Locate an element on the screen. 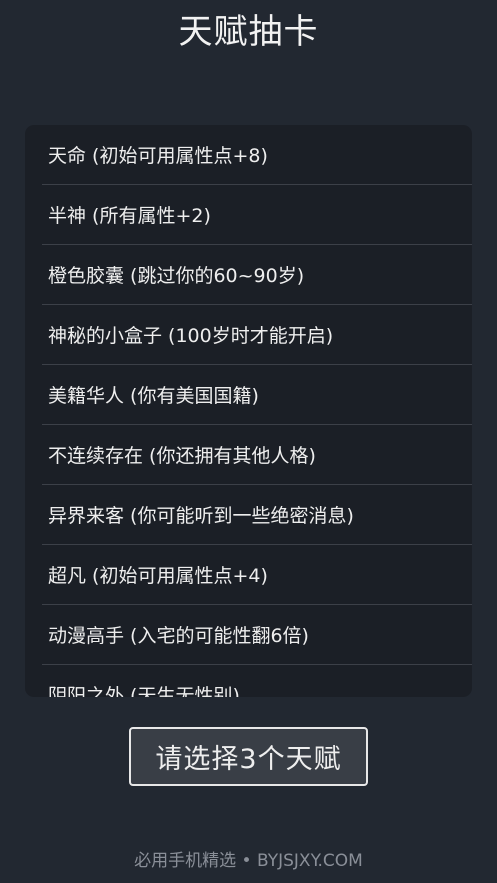  talent-item: 天命 (初始可用属性点+8) is located at coordinates (257, 155).